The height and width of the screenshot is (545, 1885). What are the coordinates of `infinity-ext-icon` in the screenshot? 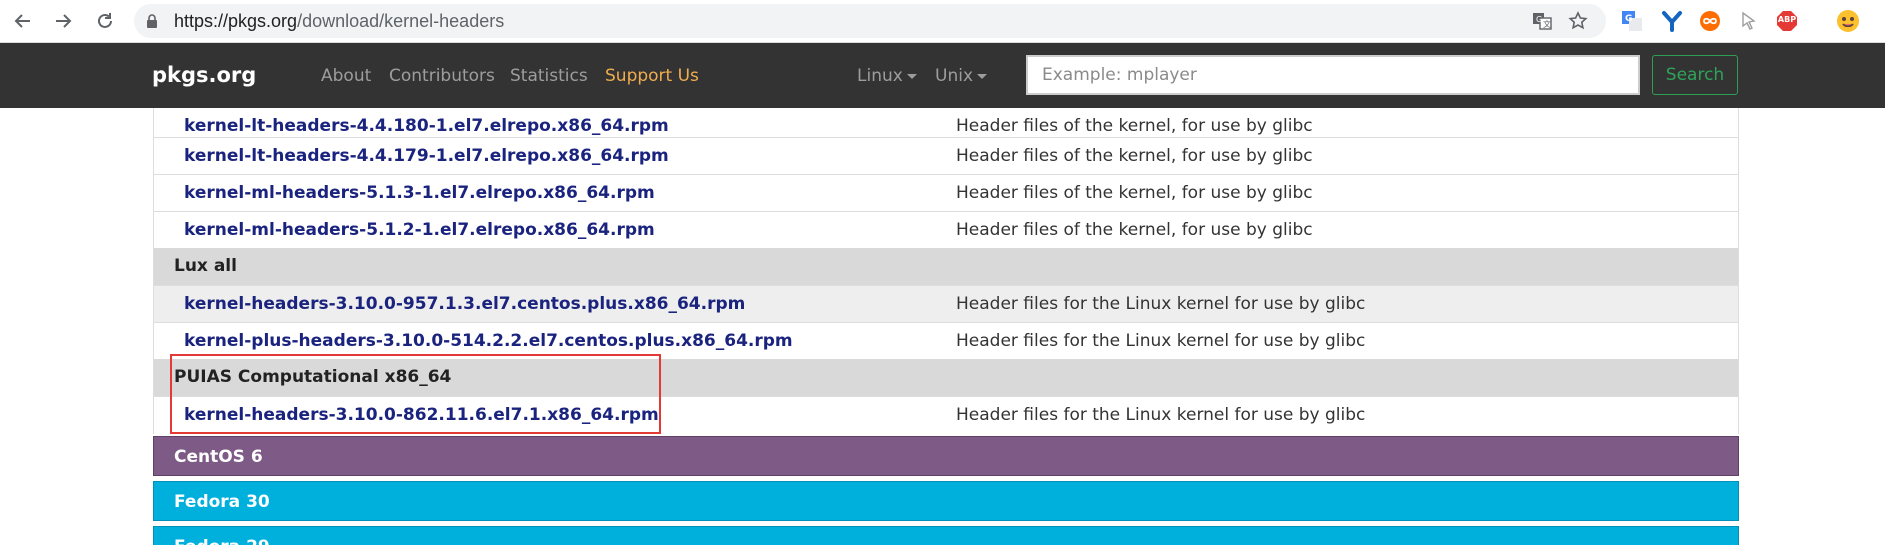 It's located at (1710, 21).